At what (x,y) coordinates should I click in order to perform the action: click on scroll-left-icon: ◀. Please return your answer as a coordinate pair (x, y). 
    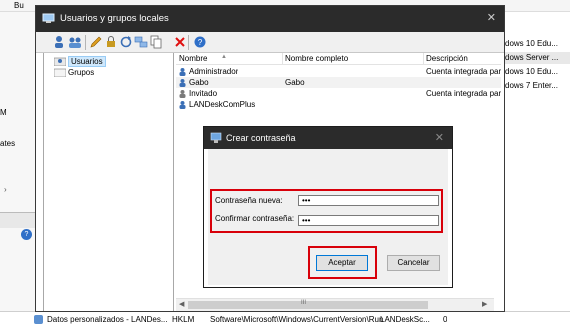
    Looking at the image, I should click on (181, 304).